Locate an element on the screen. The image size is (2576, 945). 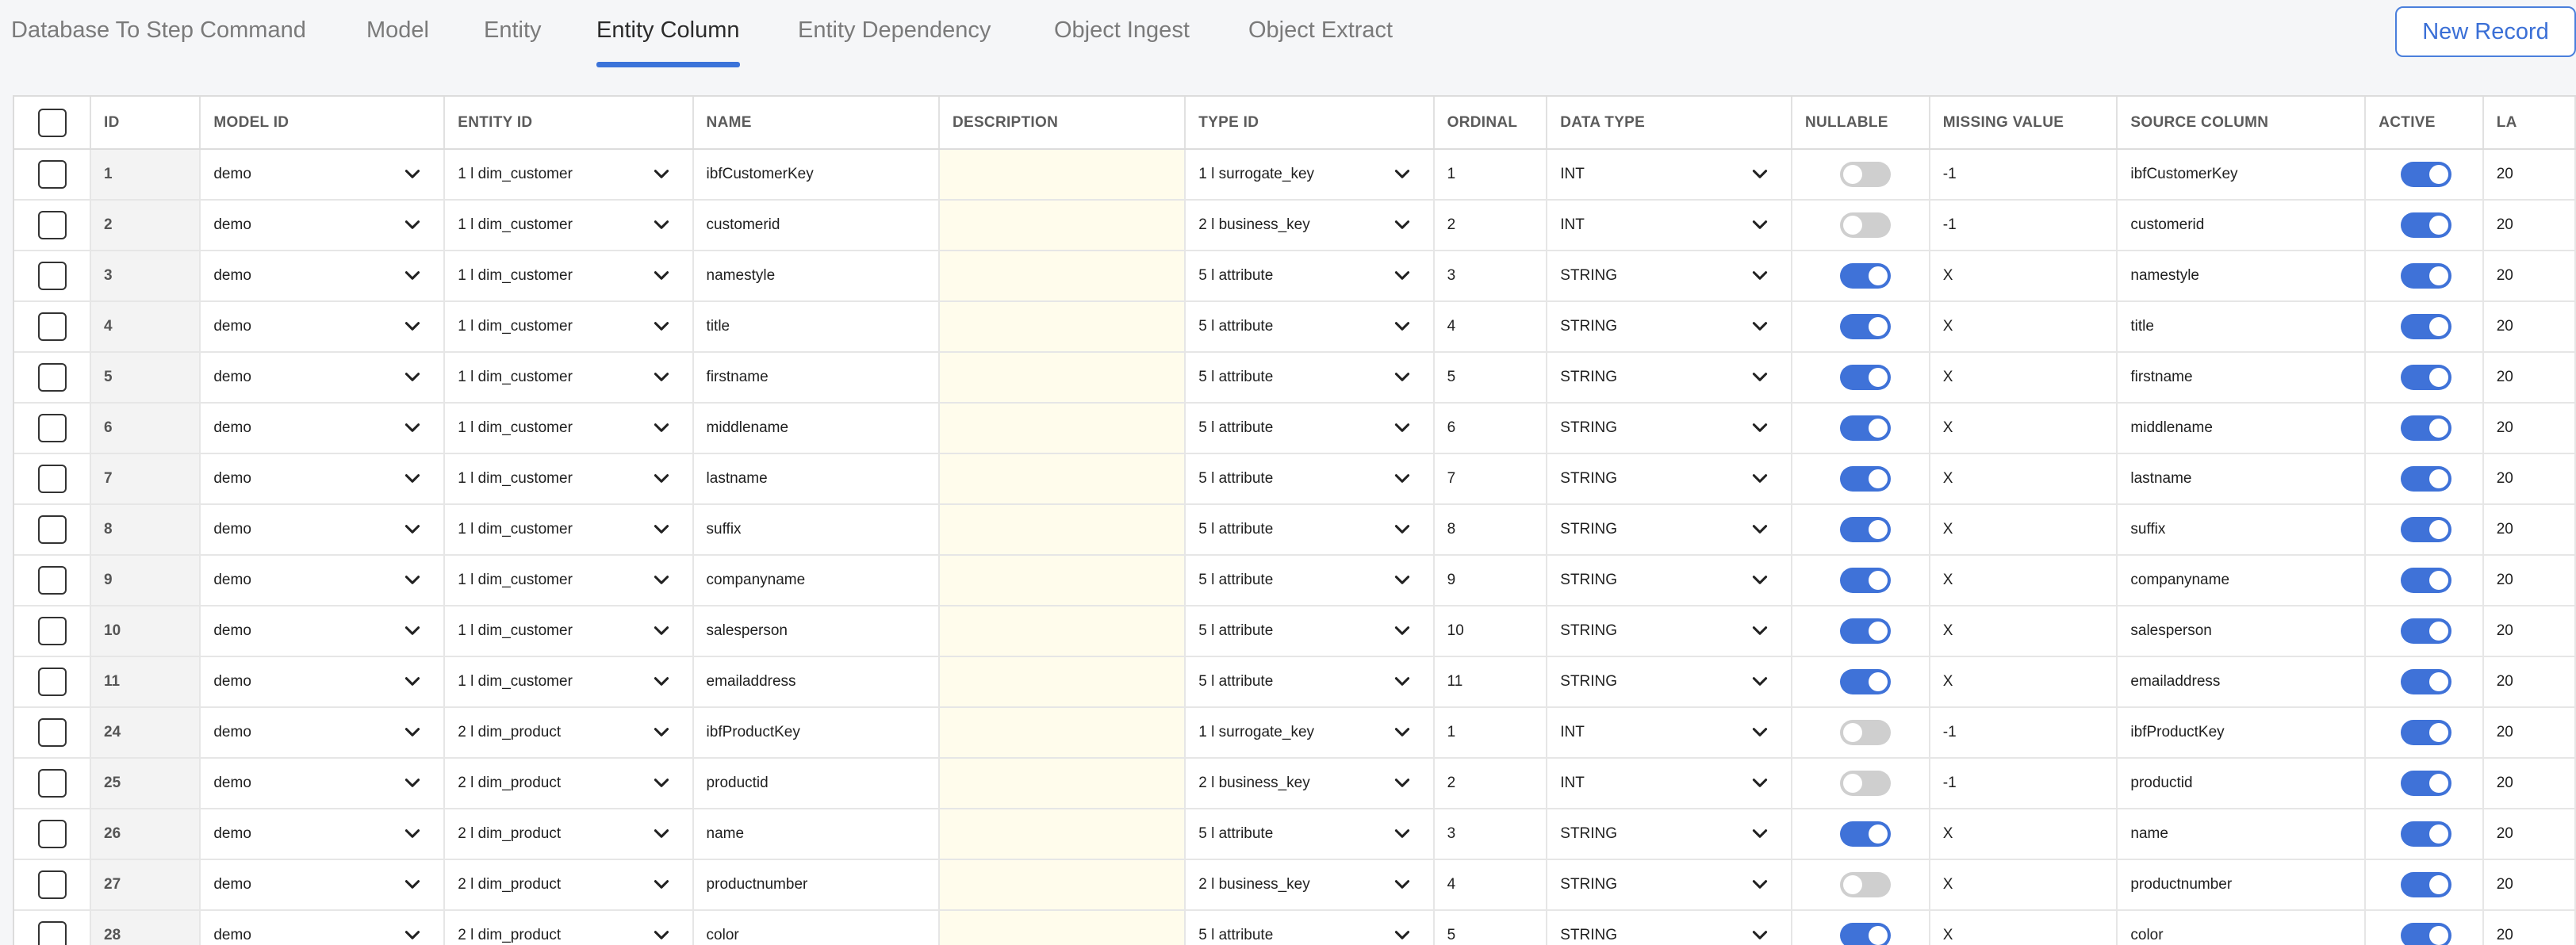
select-all-checkbox is located at coordinates (52, 123).